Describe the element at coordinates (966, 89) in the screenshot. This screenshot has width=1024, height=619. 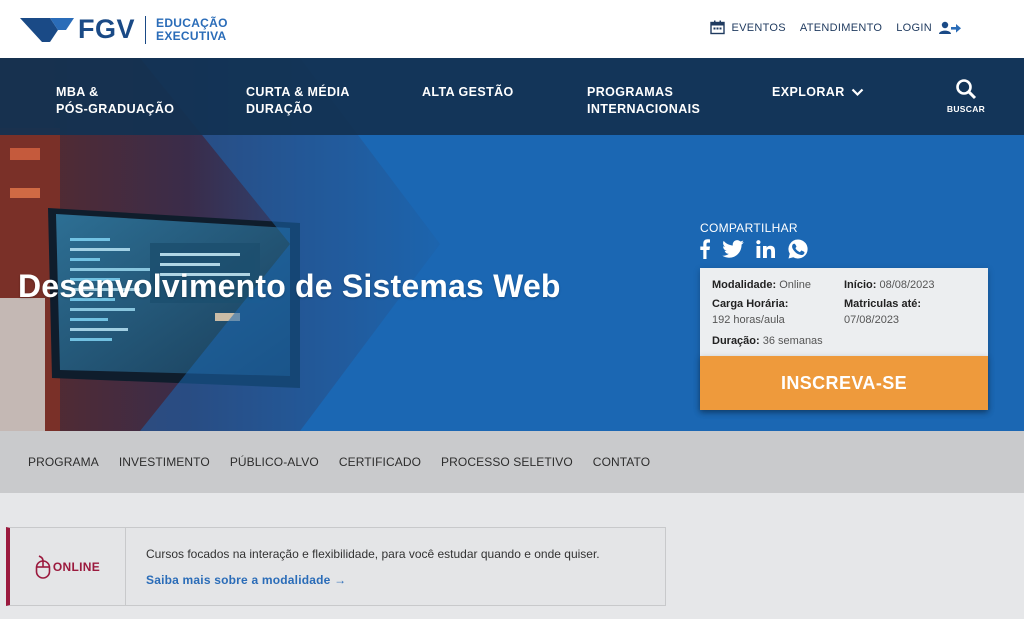
I see `search-icon` at that location.